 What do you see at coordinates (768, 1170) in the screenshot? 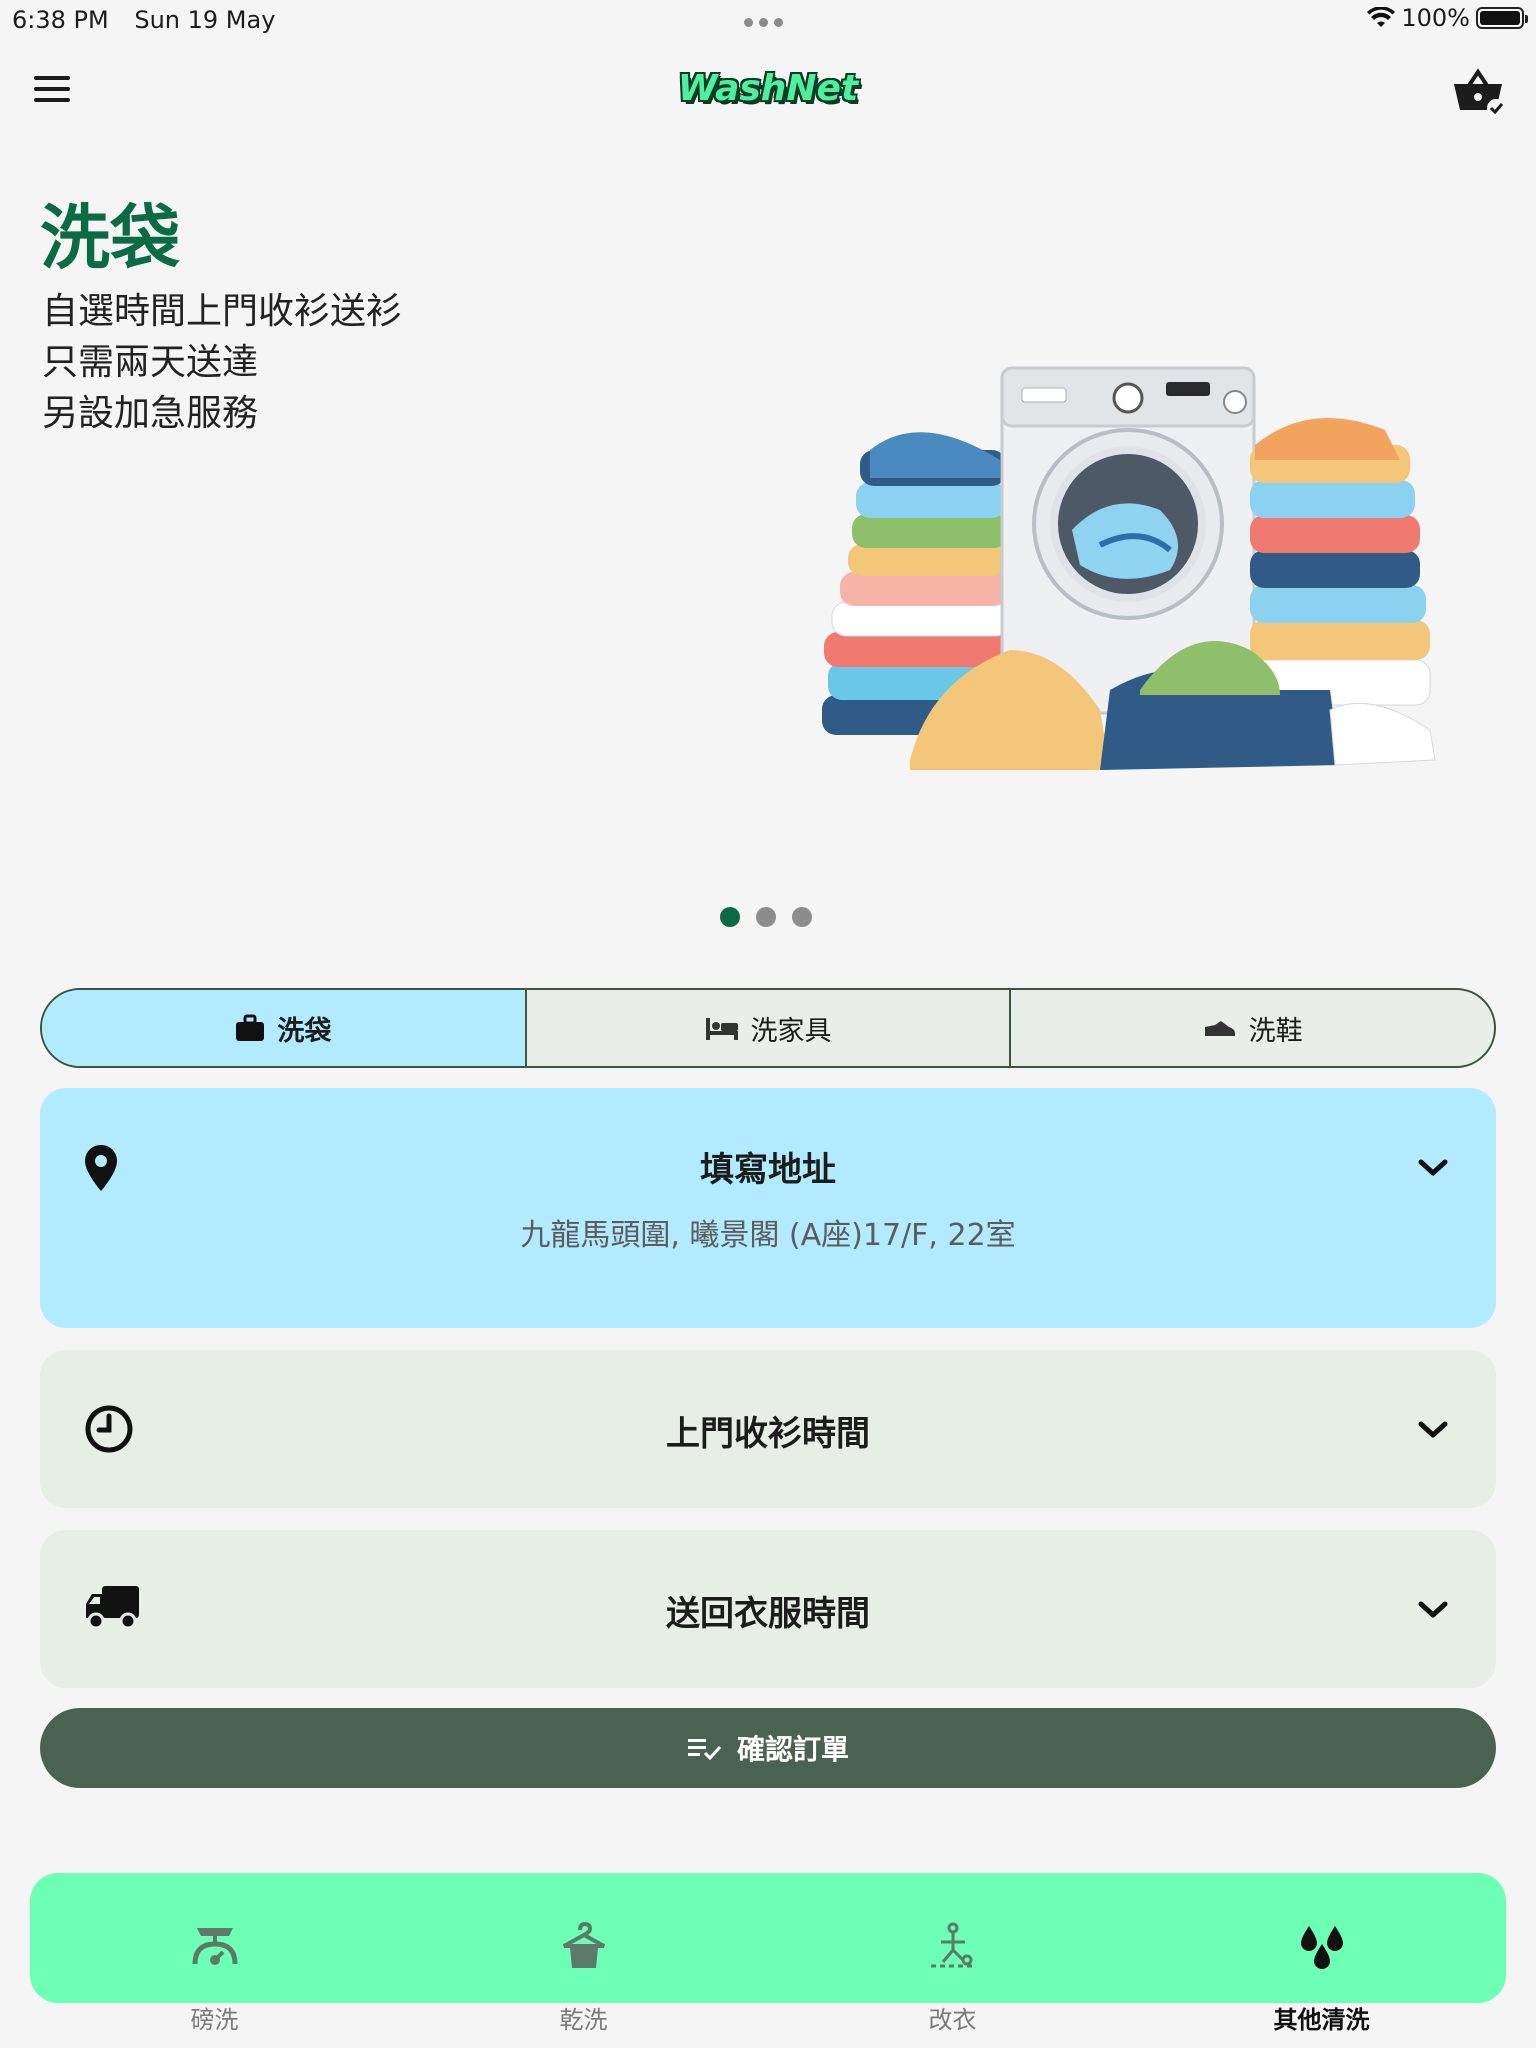
I see `address-card-title: 填寫地址` at bounding box center [768, 1170].